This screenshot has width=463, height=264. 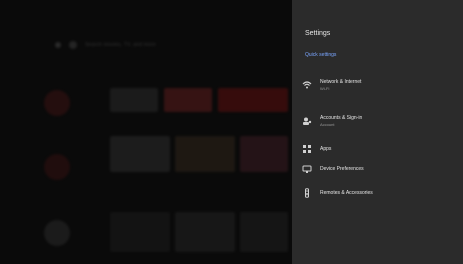 I want to click on settings-item-sub: Wi-Fi, so click(x=325, y=88).